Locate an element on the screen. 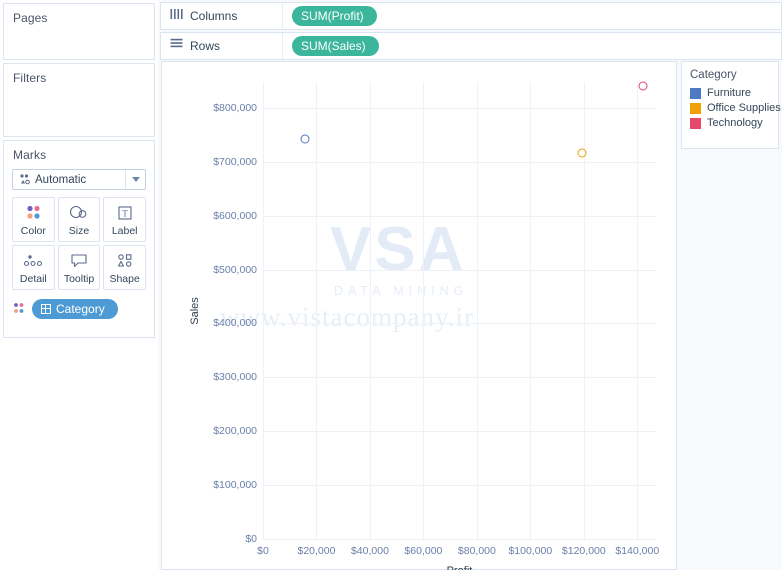 The height and width of the screenshot is (570, 782). y-axis-tick-label: $0 is located at coordinates (251, 539).